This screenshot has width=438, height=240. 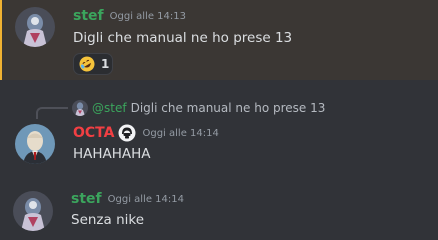 I want to click on octa-avatar-image, so click(x=35, y=144).